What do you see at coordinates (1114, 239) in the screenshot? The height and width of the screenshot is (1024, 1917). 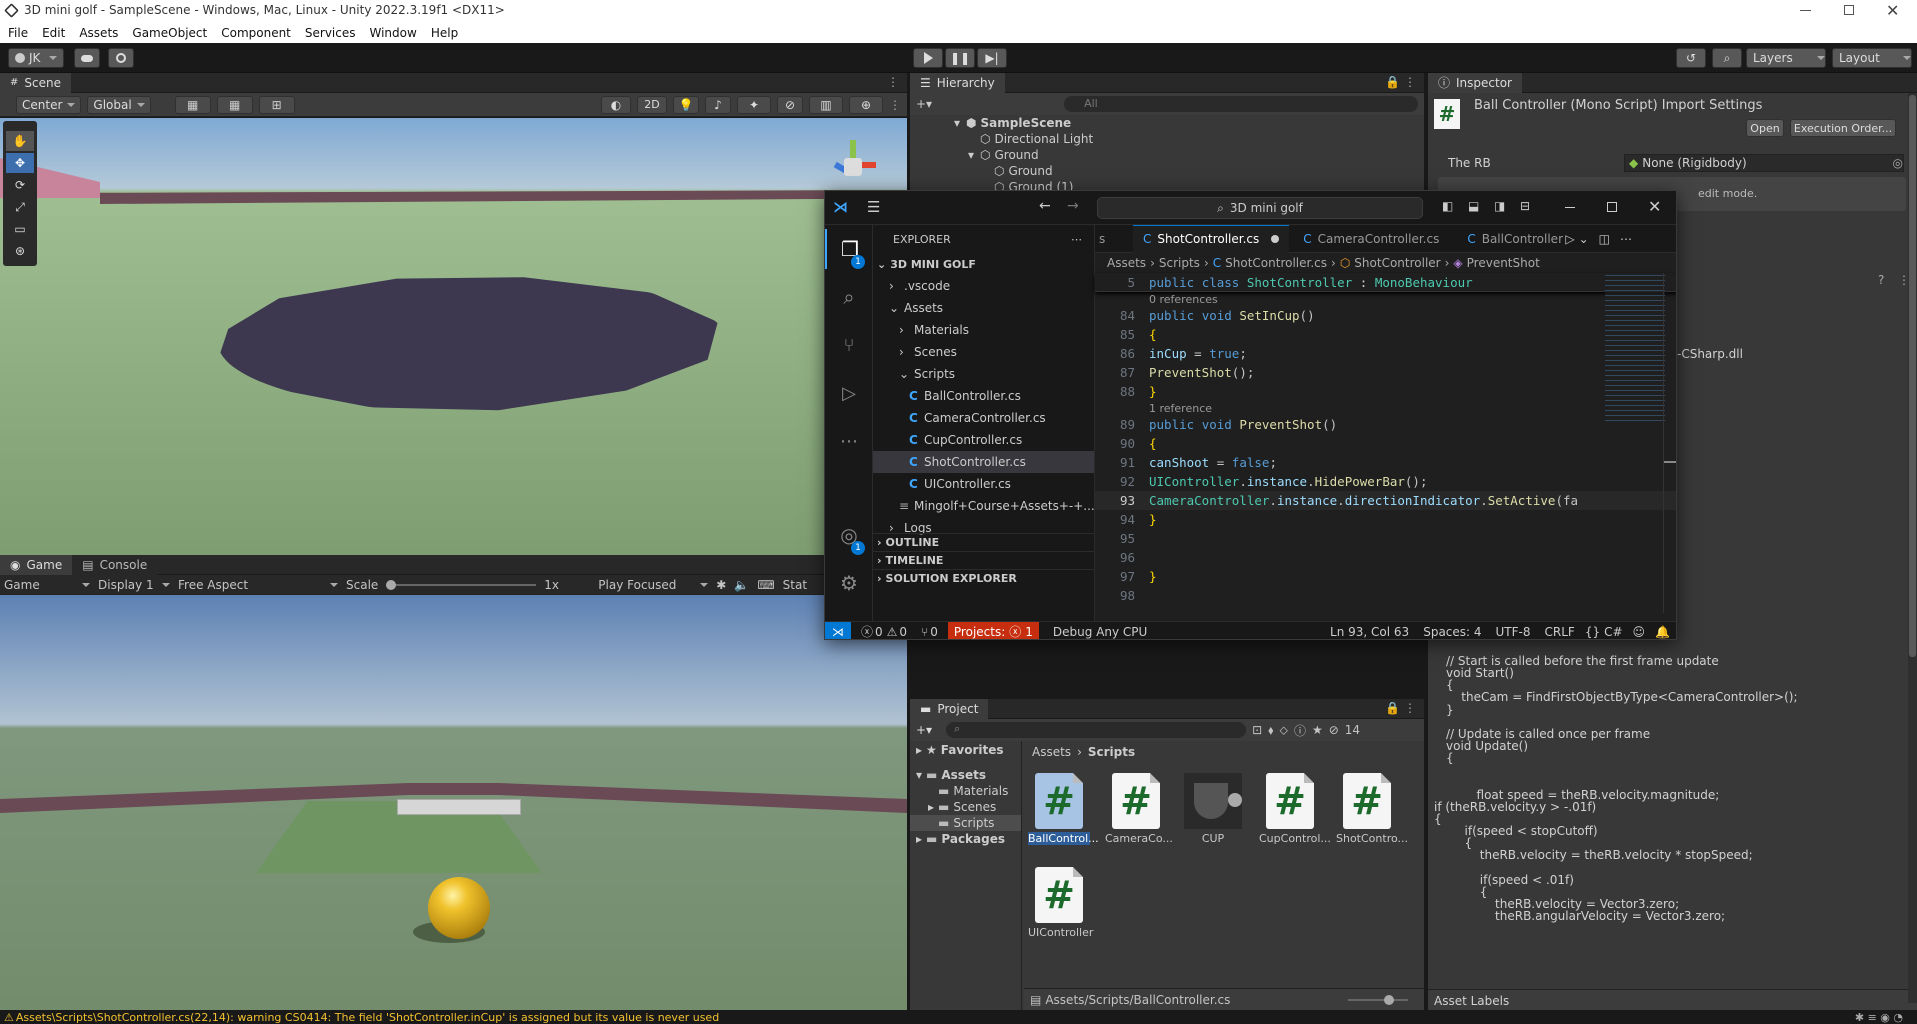 I see `editor-tab: s` at bounding box center [1114, 239].